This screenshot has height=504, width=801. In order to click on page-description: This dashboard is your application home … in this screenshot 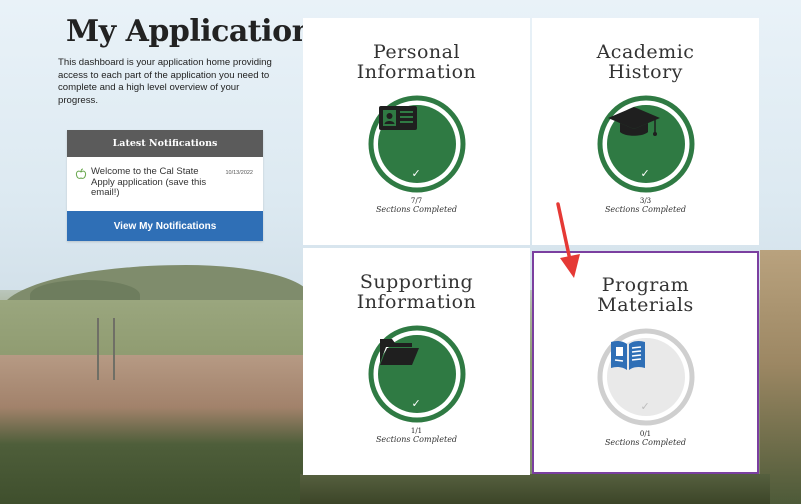, I will do `click(165, 81)`.